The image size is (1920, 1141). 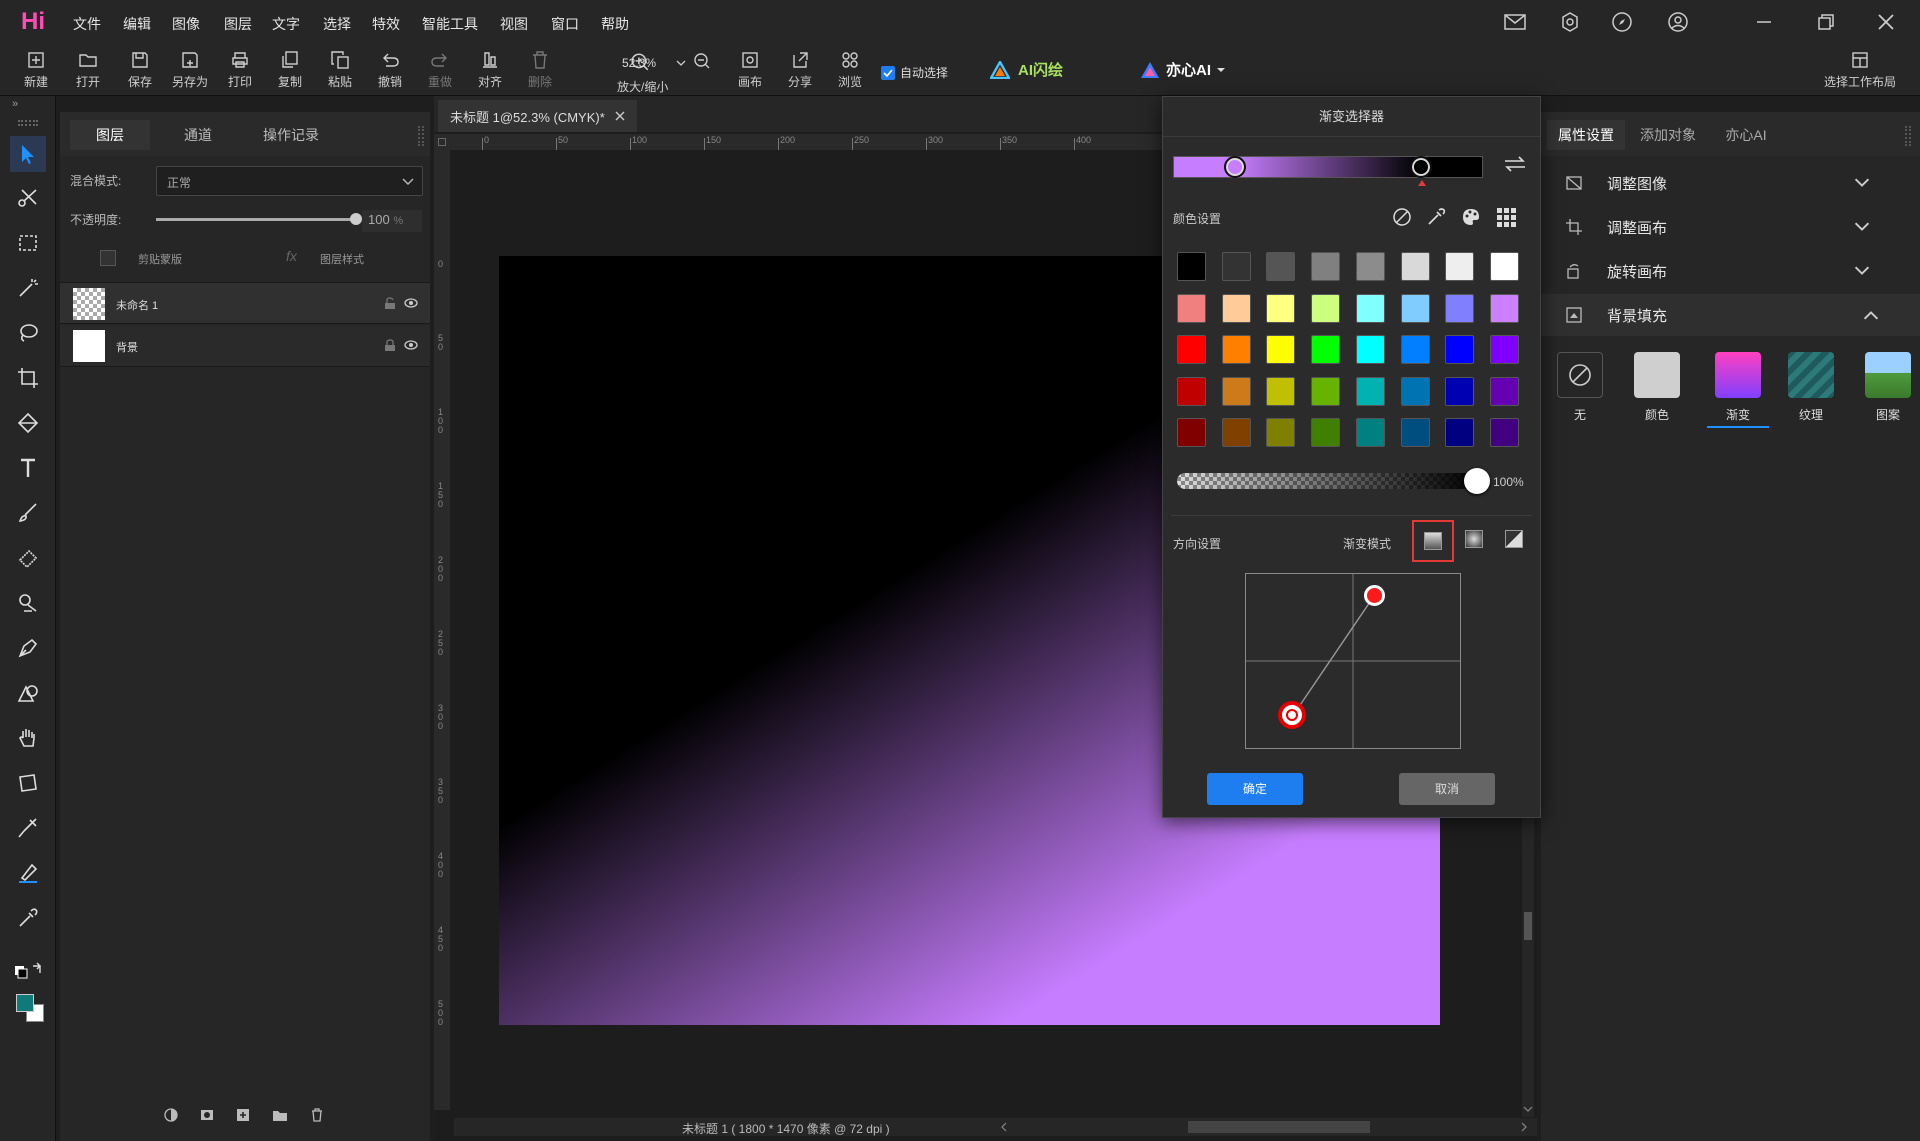 I want to click on yixin-ai-dropdown: 亦心AI, so click(x=1183, y=69).